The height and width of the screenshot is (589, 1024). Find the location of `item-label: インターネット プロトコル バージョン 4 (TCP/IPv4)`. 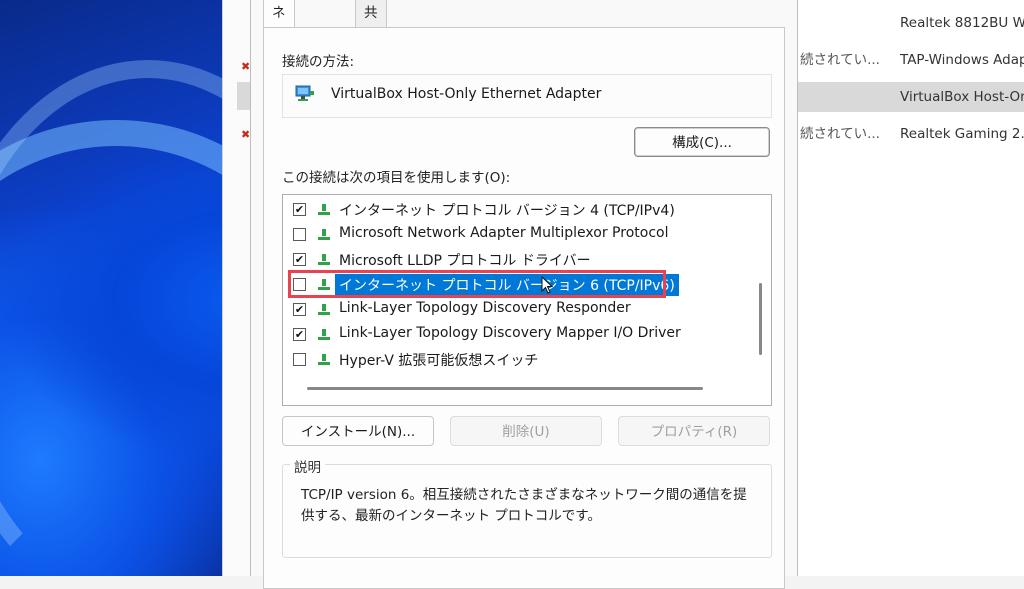

item-label: インターネット プロトコル バージョン 4 (TCP/IPv4) is located at coordinates (507, 211).